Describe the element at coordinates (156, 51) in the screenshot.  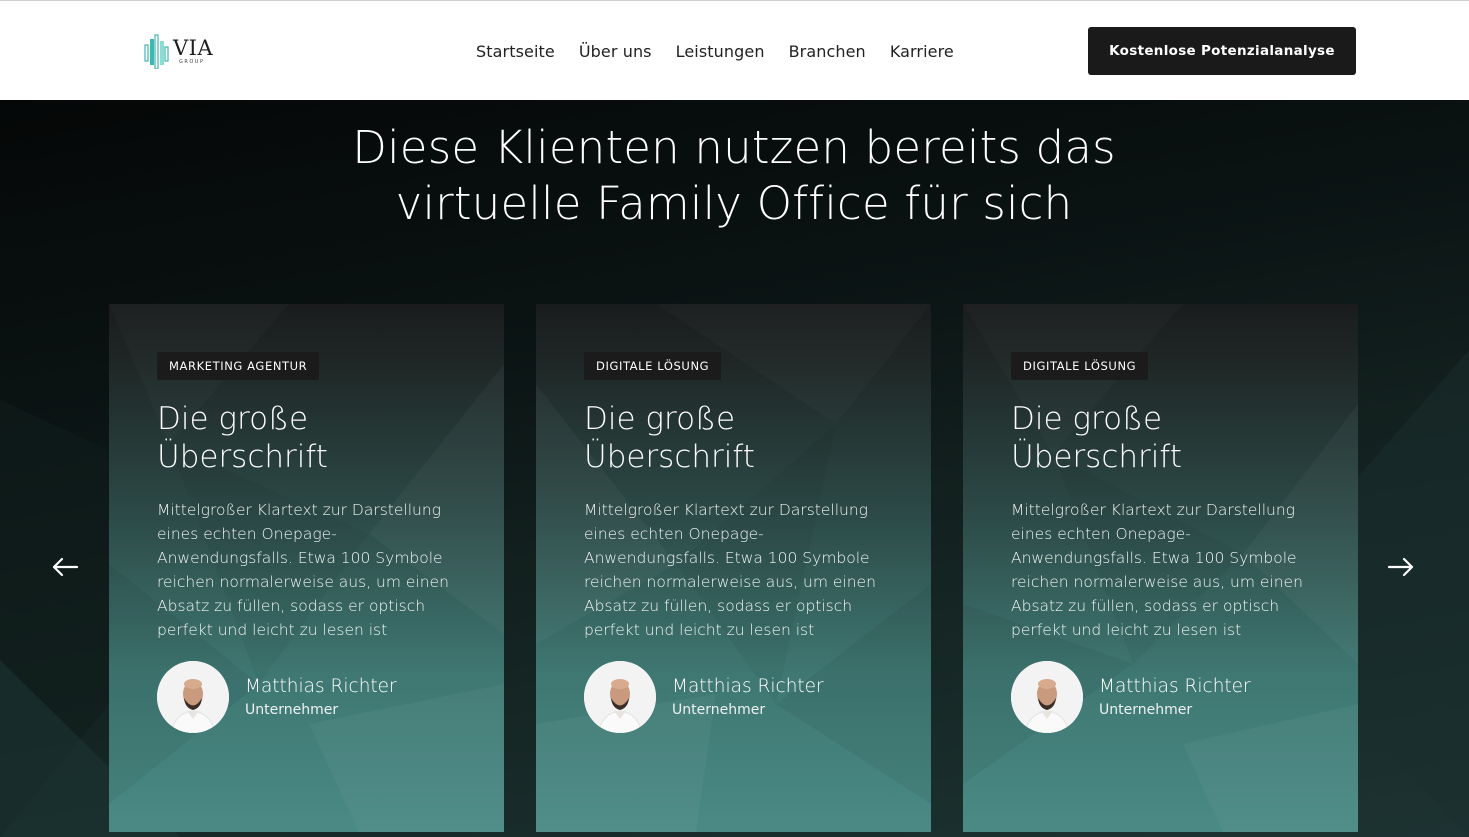
I see `logo-mark-icon` at that location.